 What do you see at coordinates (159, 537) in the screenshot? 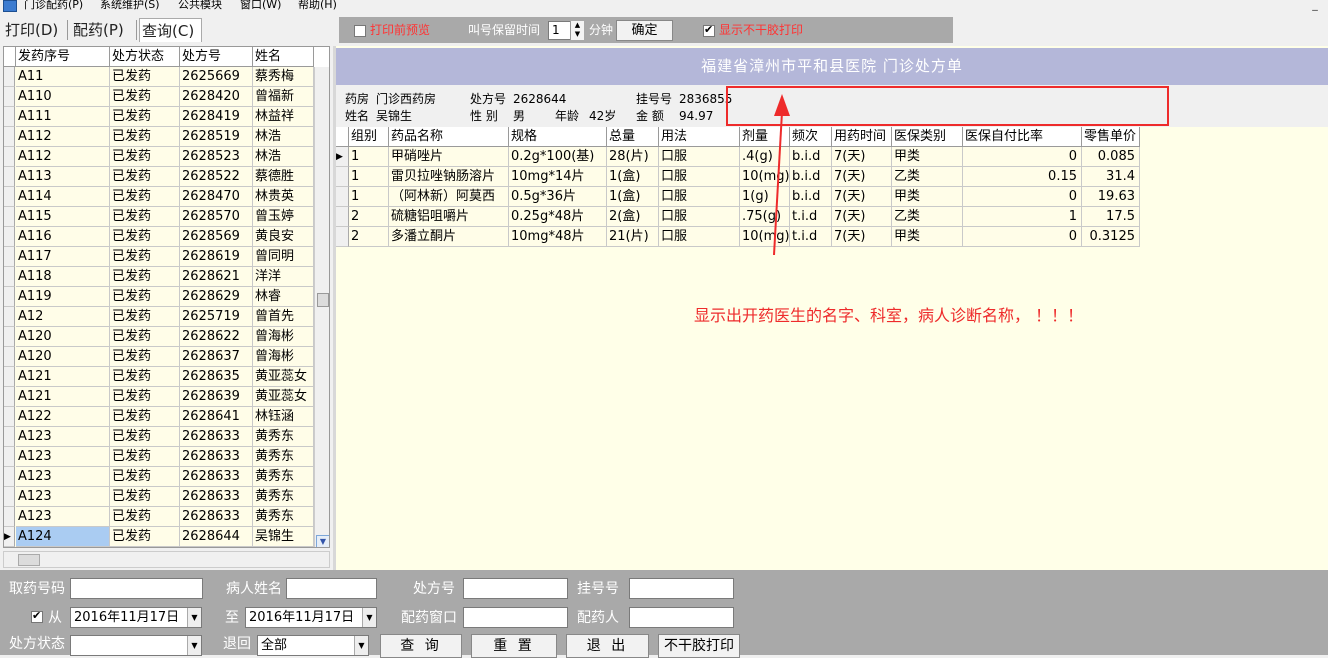
I see `list-row: ▶ A124 已发药 2628644 吴锦生` at bounding box center [159, 537].